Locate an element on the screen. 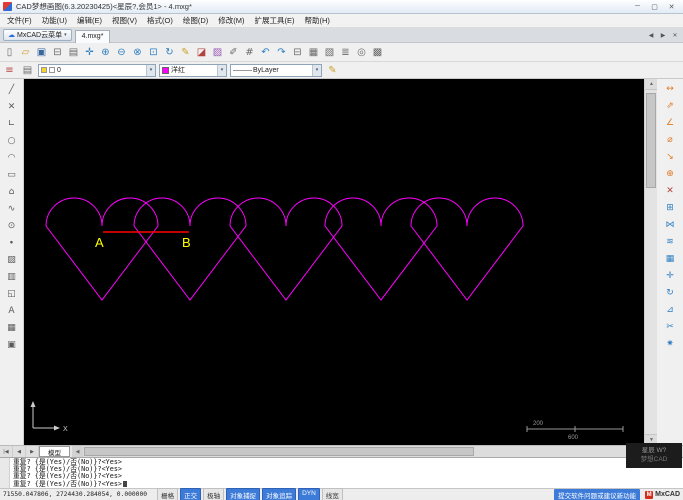 This screenshot has height=500, width=683. pan-icon: ✛ is located at coordinates (89, 52).